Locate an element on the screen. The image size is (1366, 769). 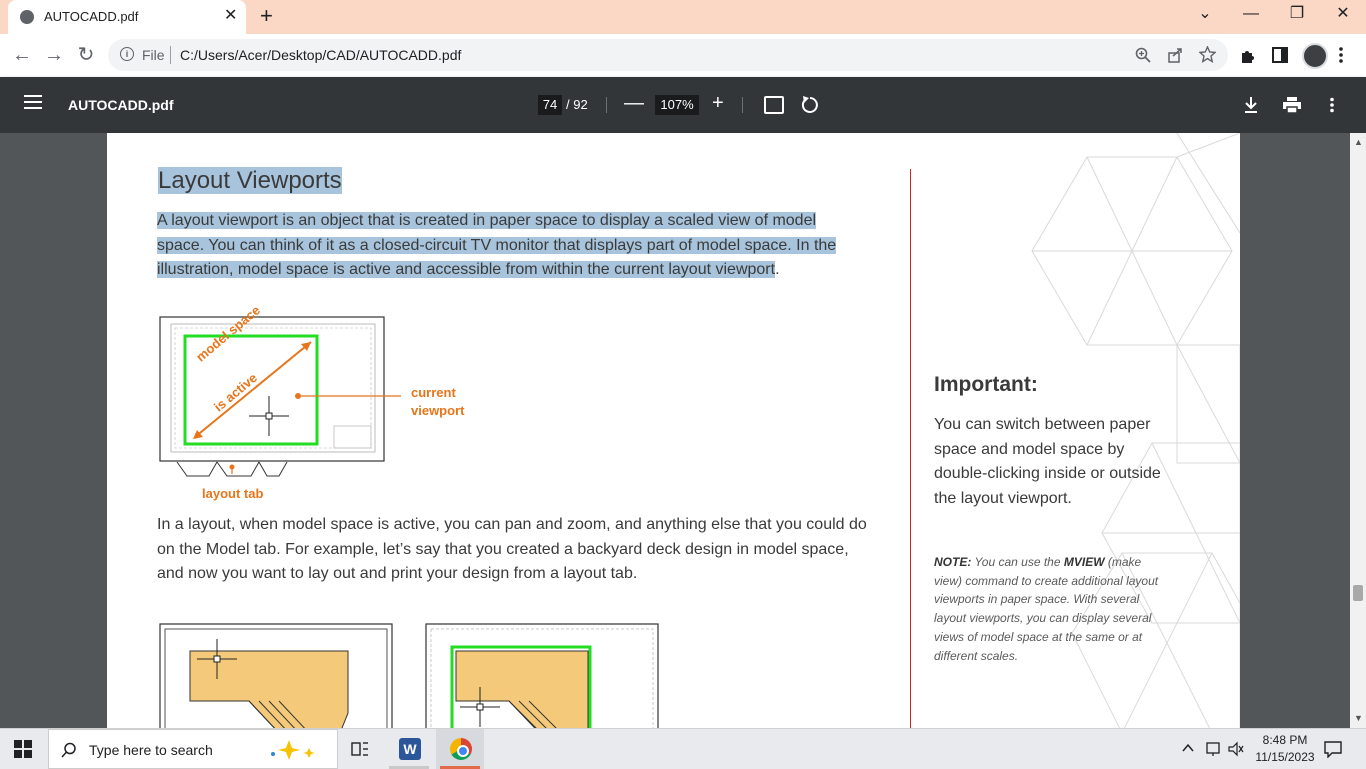
vertical-scrollbar: ▲ ▼ is located at coordinates (1358, 430).